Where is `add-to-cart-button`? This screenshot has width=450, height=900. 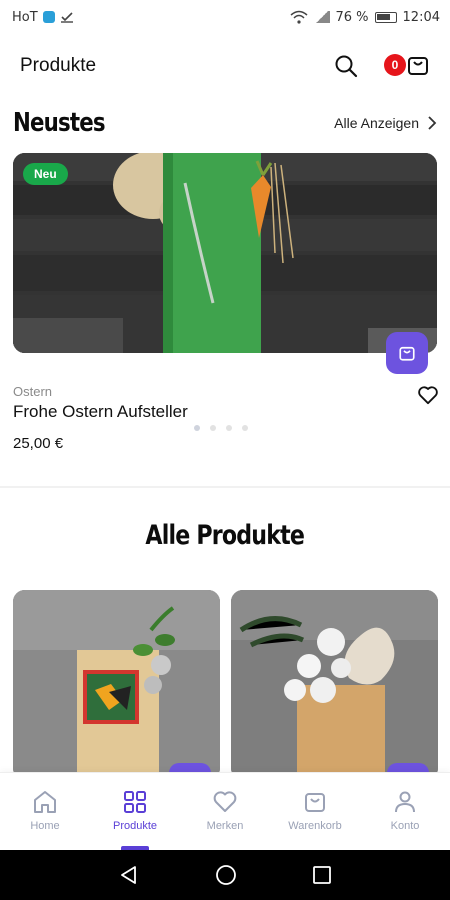
add-to-cart-button is located at coordinates (407, 353).